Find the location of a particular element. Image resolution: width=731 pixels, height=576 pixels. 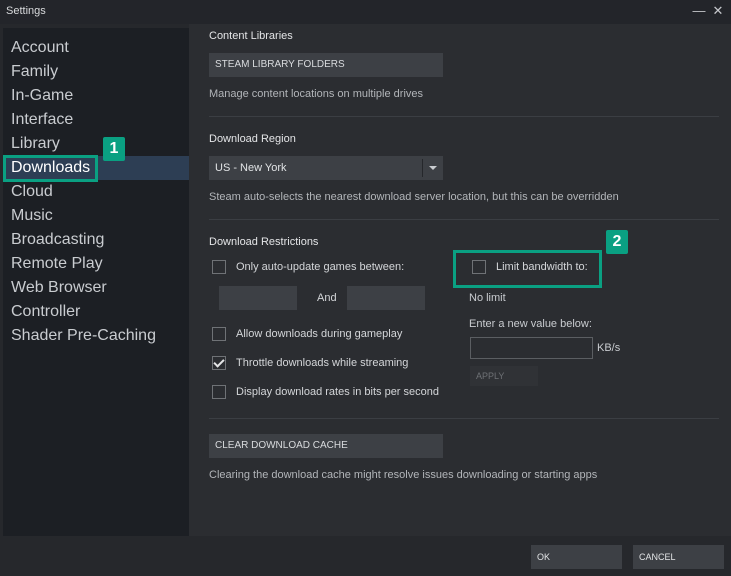

download-region-value: US - New York is located at coordinates (251, 168).